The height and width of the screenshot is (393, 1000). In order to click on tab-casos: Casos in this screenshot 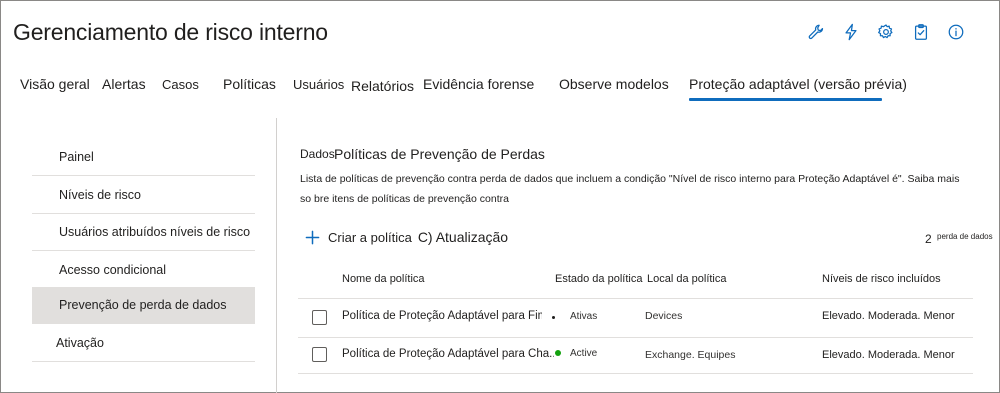, I will do `click(180, 84)`.